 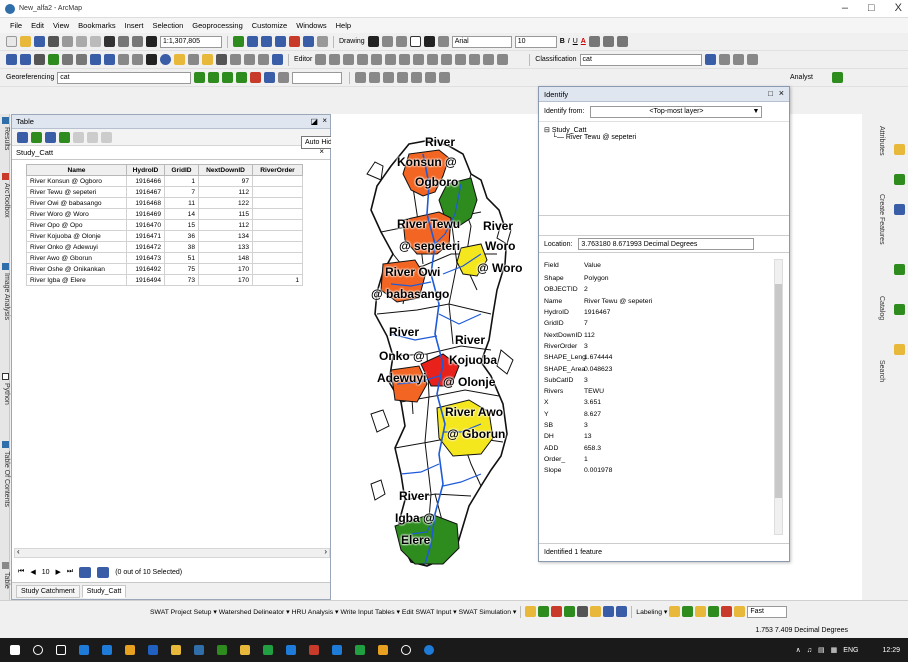 I want to click on editor-toolbar-icon, so click(x=238, y=41).